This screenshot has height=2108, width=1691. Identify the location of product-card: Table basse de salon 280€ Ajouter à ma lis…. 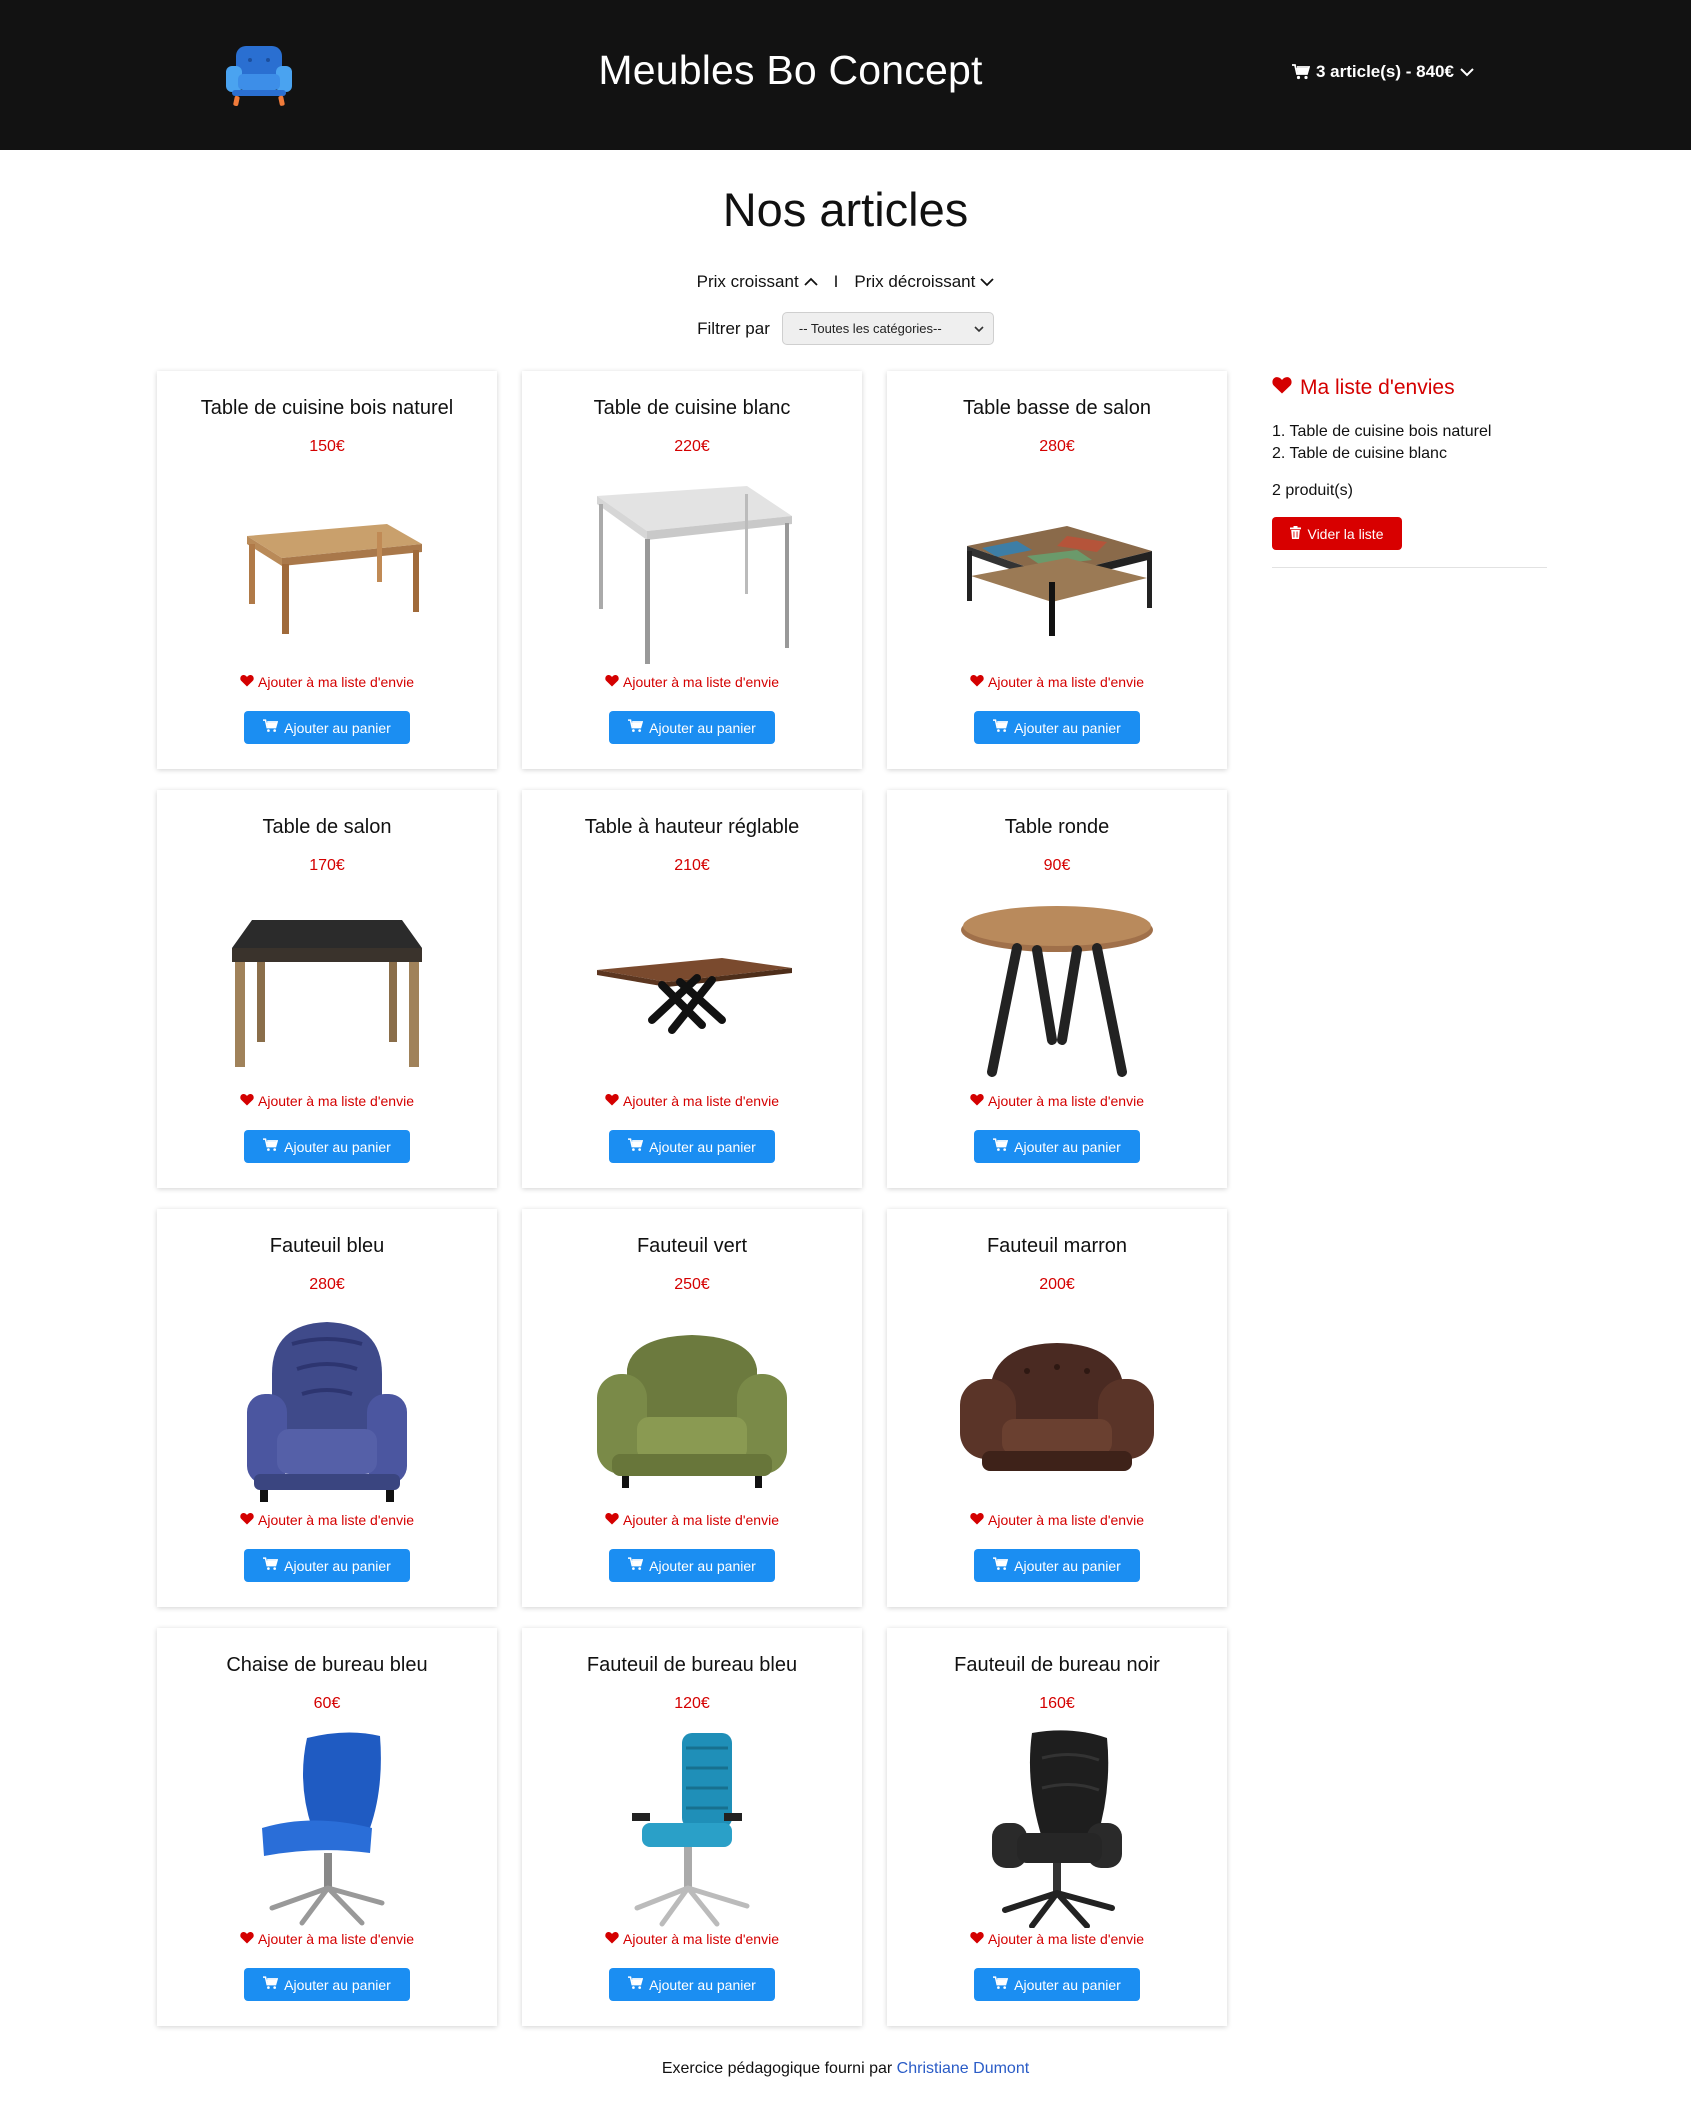
(1057, 570).